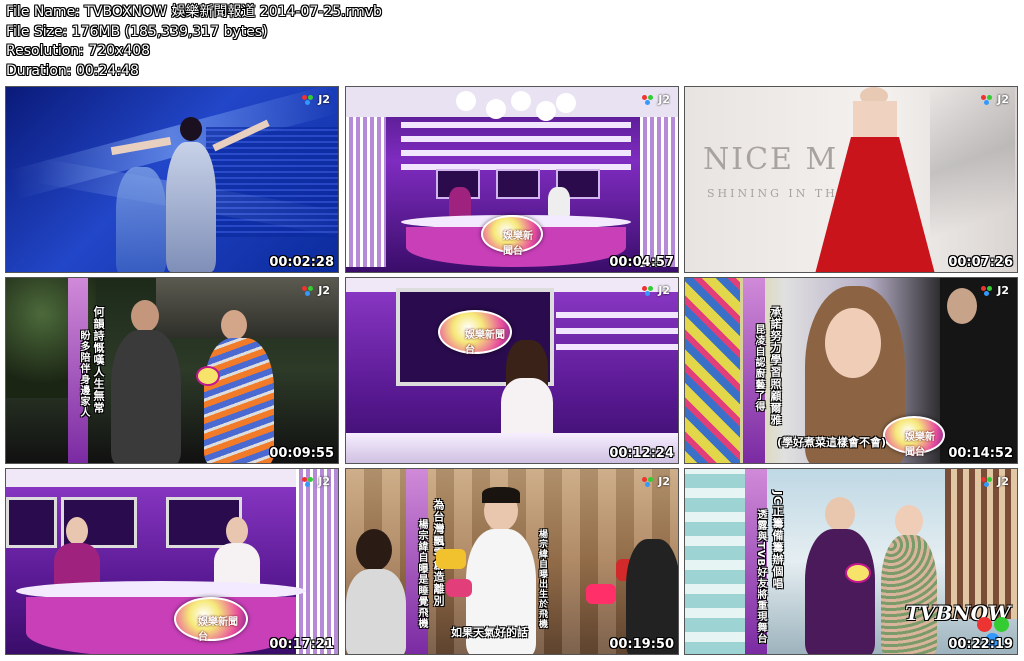  I want to click on woman, so click(909, 594).